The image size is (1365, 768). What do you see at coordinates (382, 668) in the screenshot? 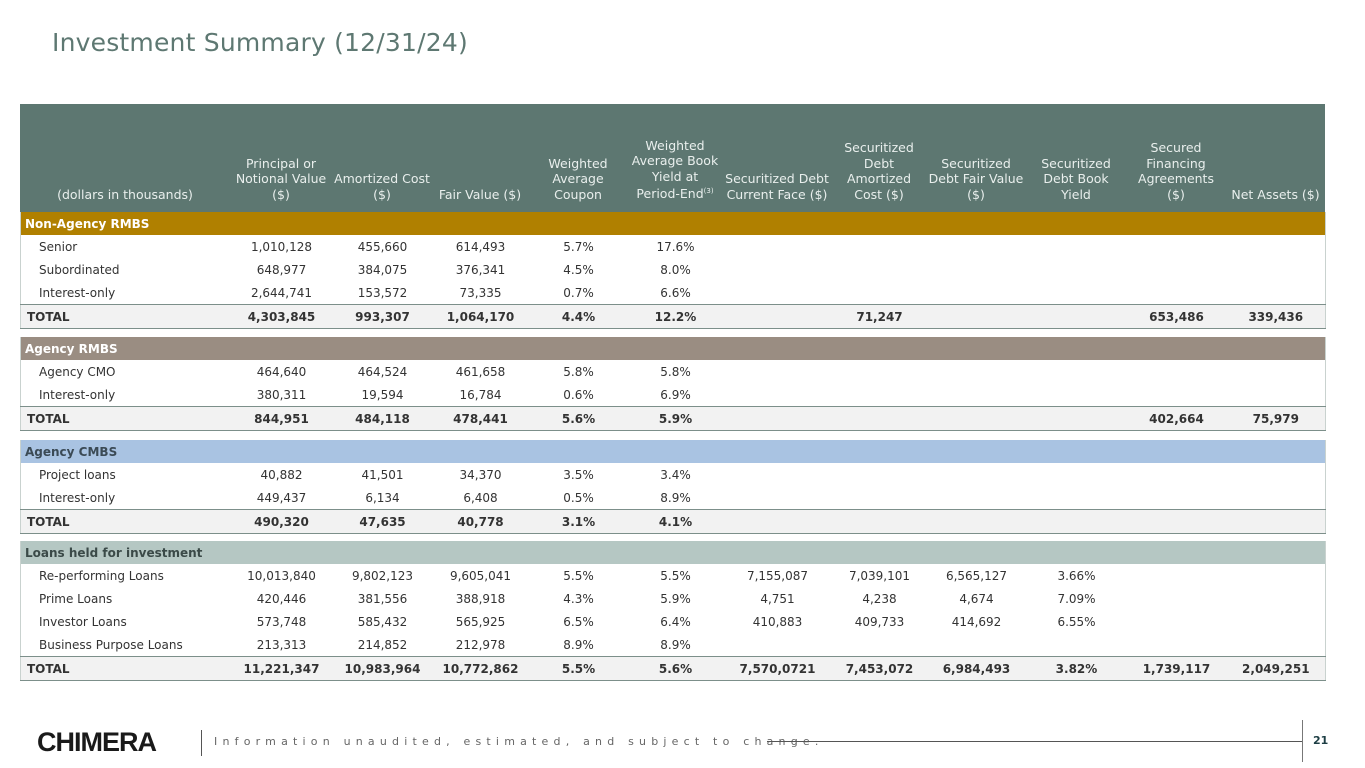
I see `table-cell: 10,983,964` at bounding box center [382, 668].